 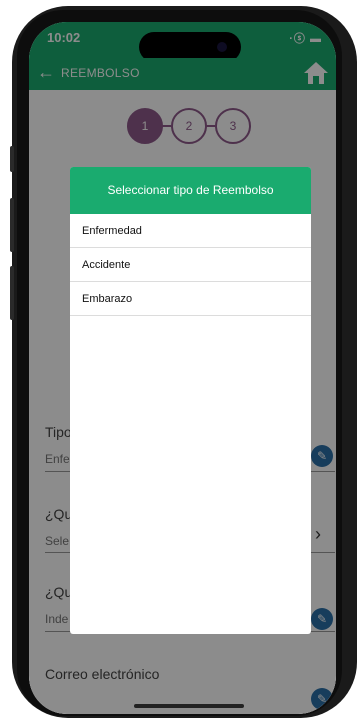 I want to click on side-button, so click(x=12, y=159).